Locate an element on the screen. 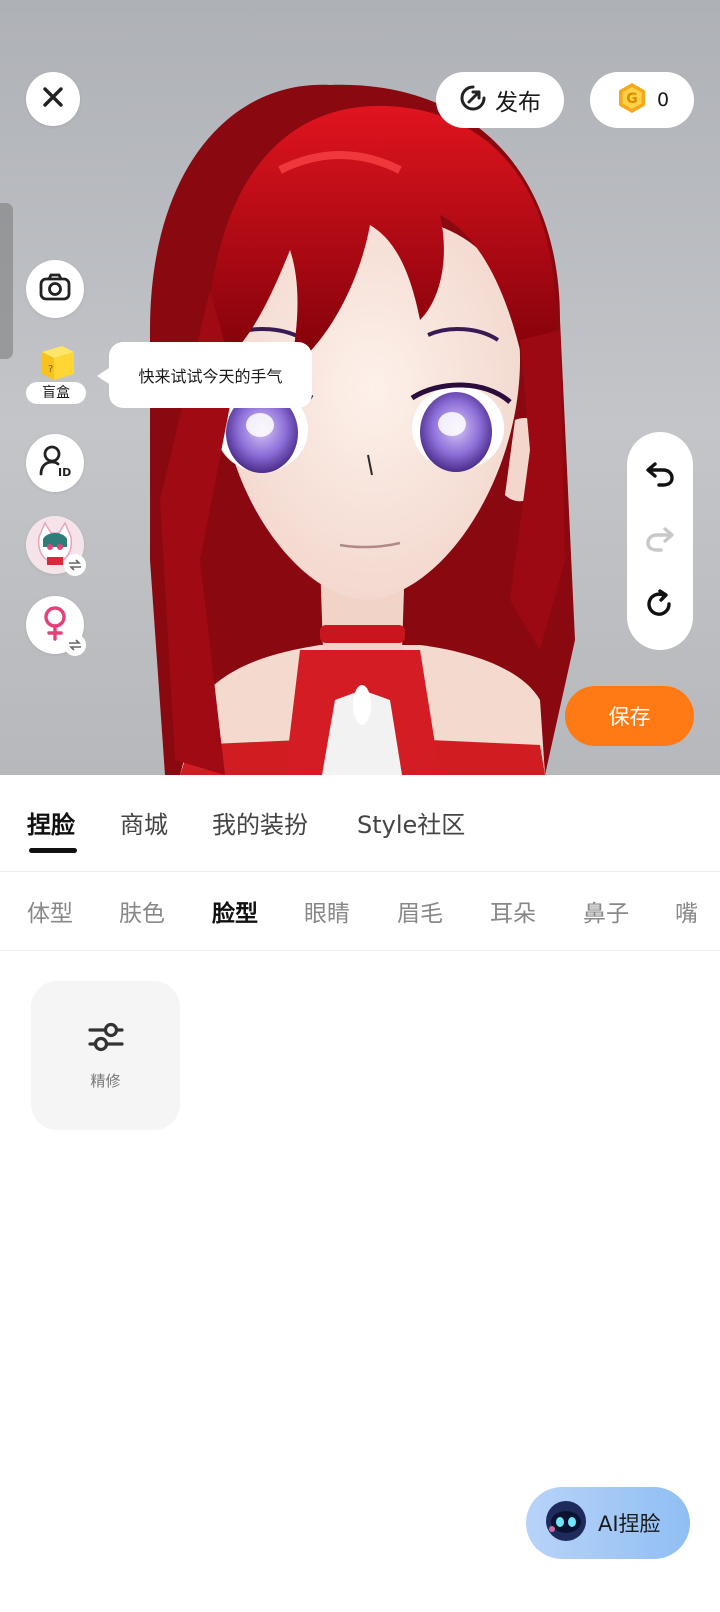  subtab-face-shape: 脸型 is located at coordinates (235, 911).